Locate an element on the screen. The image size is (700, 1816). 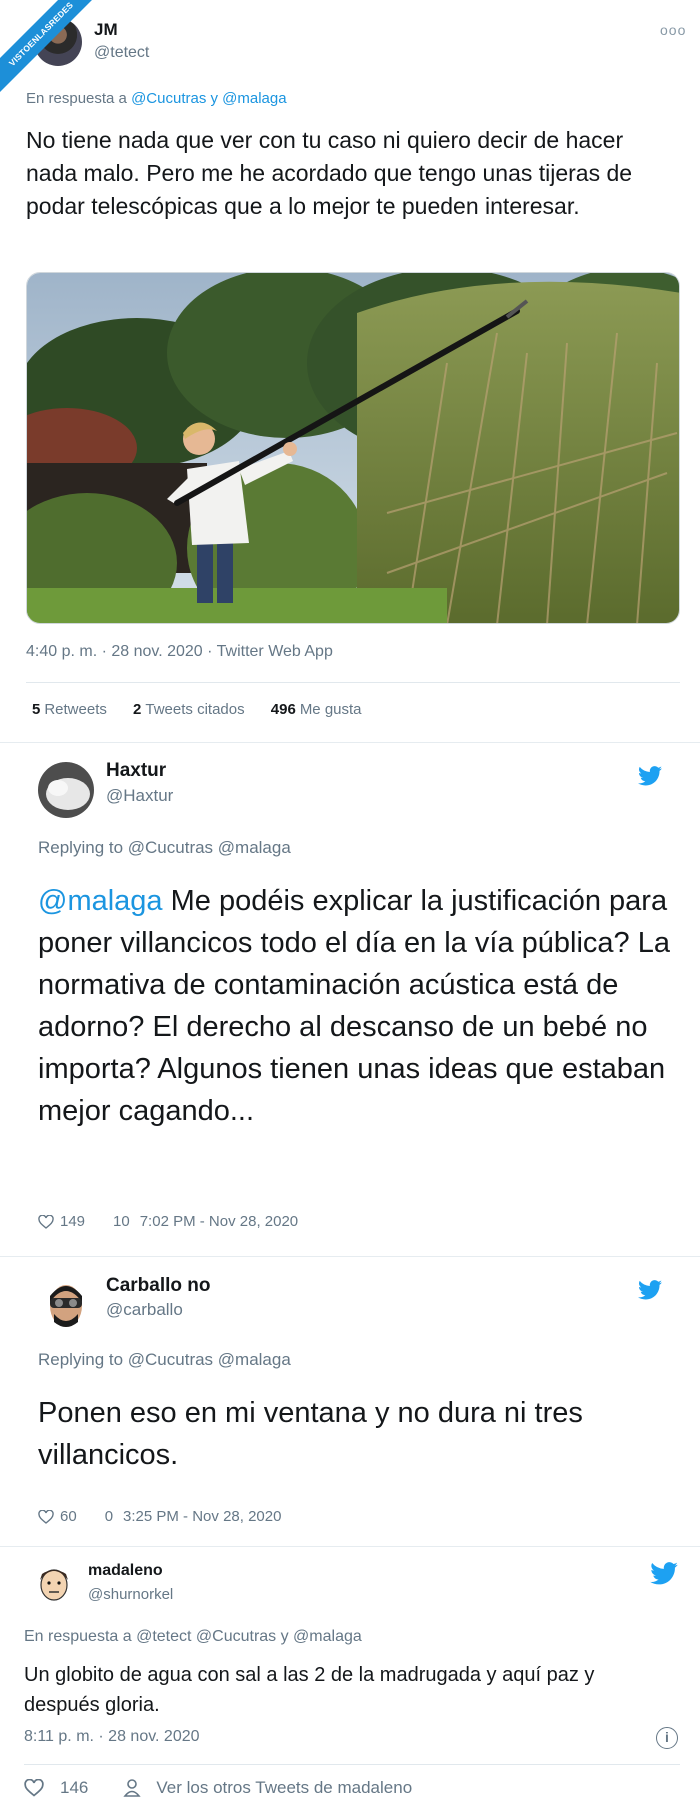
likes-label: Me gusta is located at coordinates (330, 709).